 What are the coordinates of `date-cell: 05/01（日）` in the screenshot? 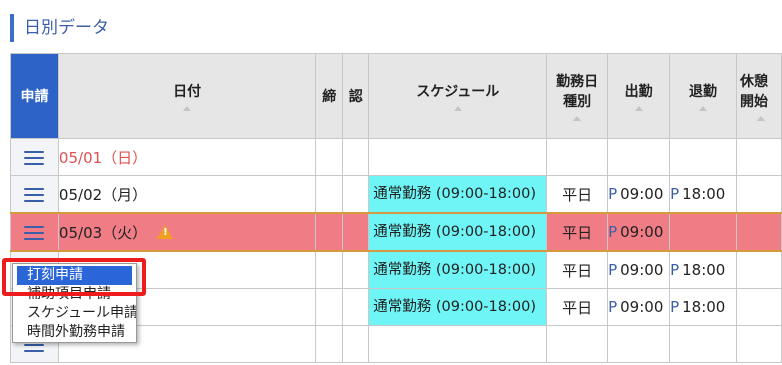 It's located at (187, 157).